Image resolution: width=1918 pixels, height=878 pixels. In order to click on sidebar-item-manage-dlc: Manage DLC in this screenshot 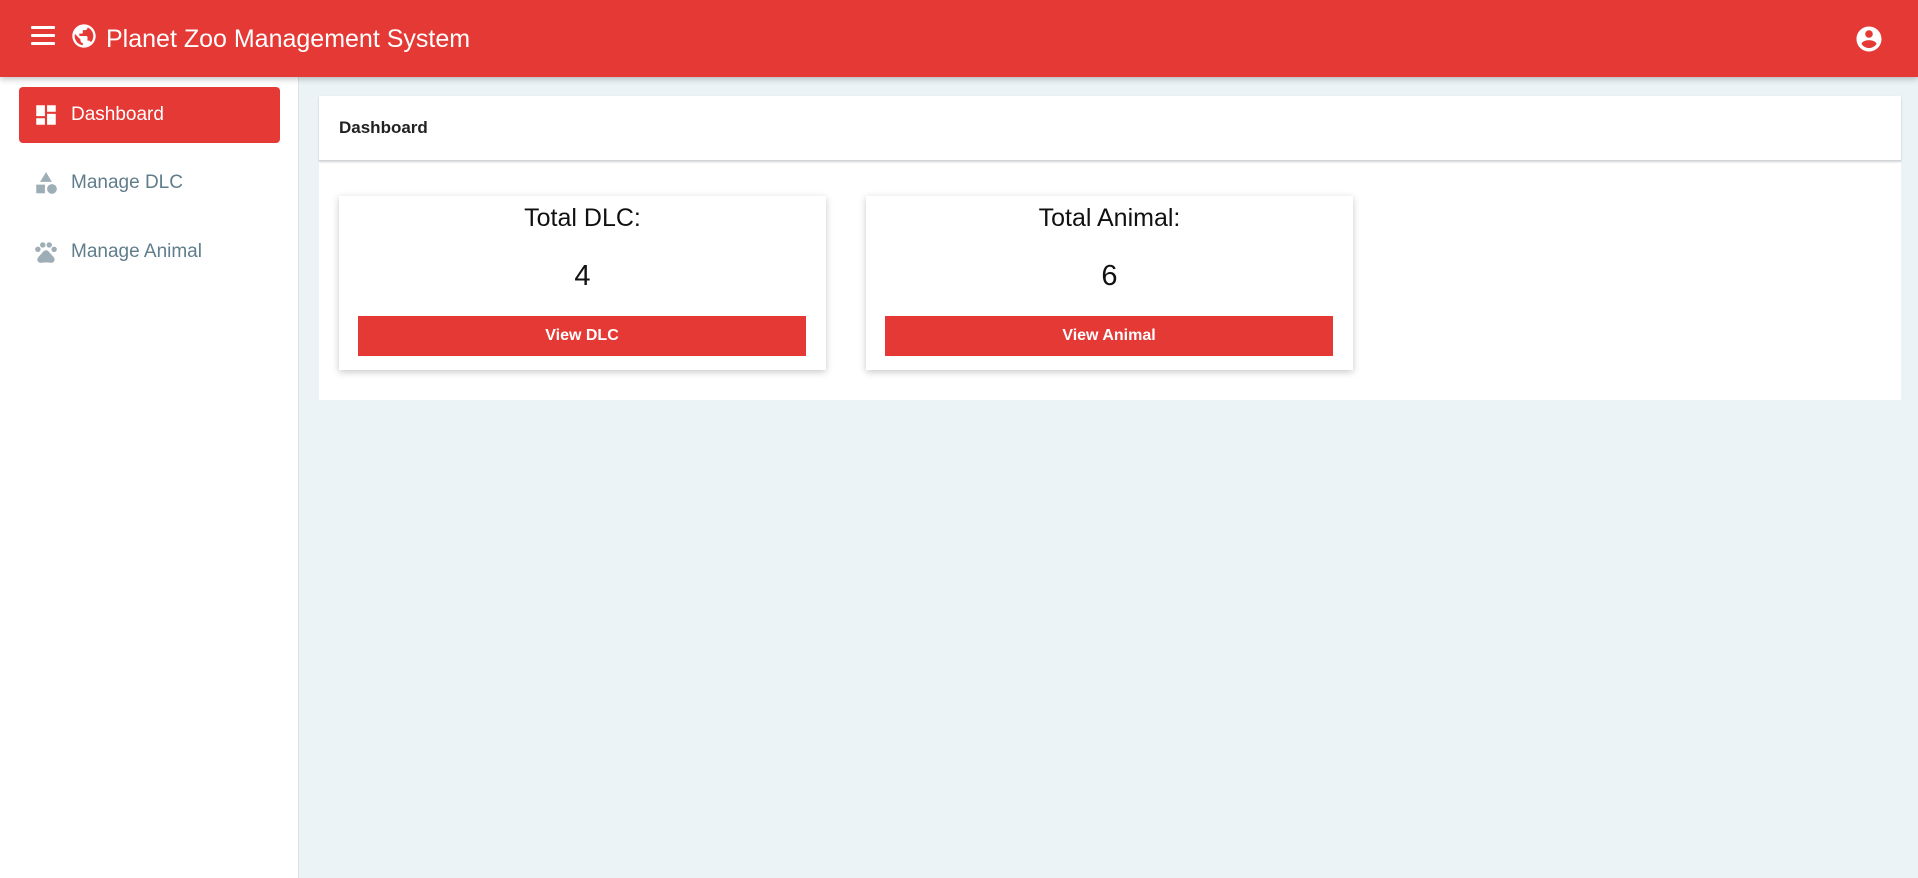, I will do `click(149, 183)`.